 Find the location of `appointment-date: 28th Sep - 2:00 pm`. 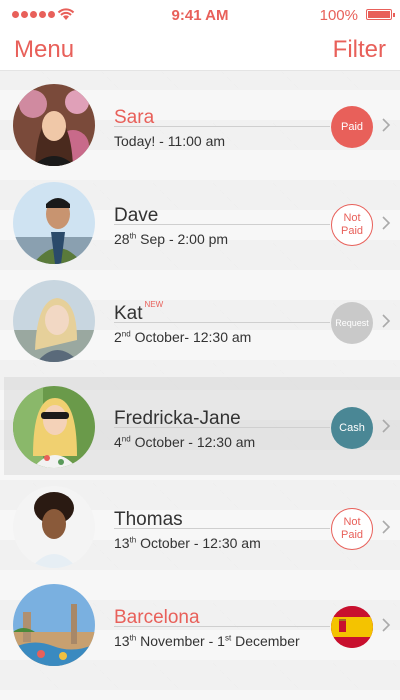

appointment-date: 28th Sep - 2:00 pm is located at coordinates (171, 239).